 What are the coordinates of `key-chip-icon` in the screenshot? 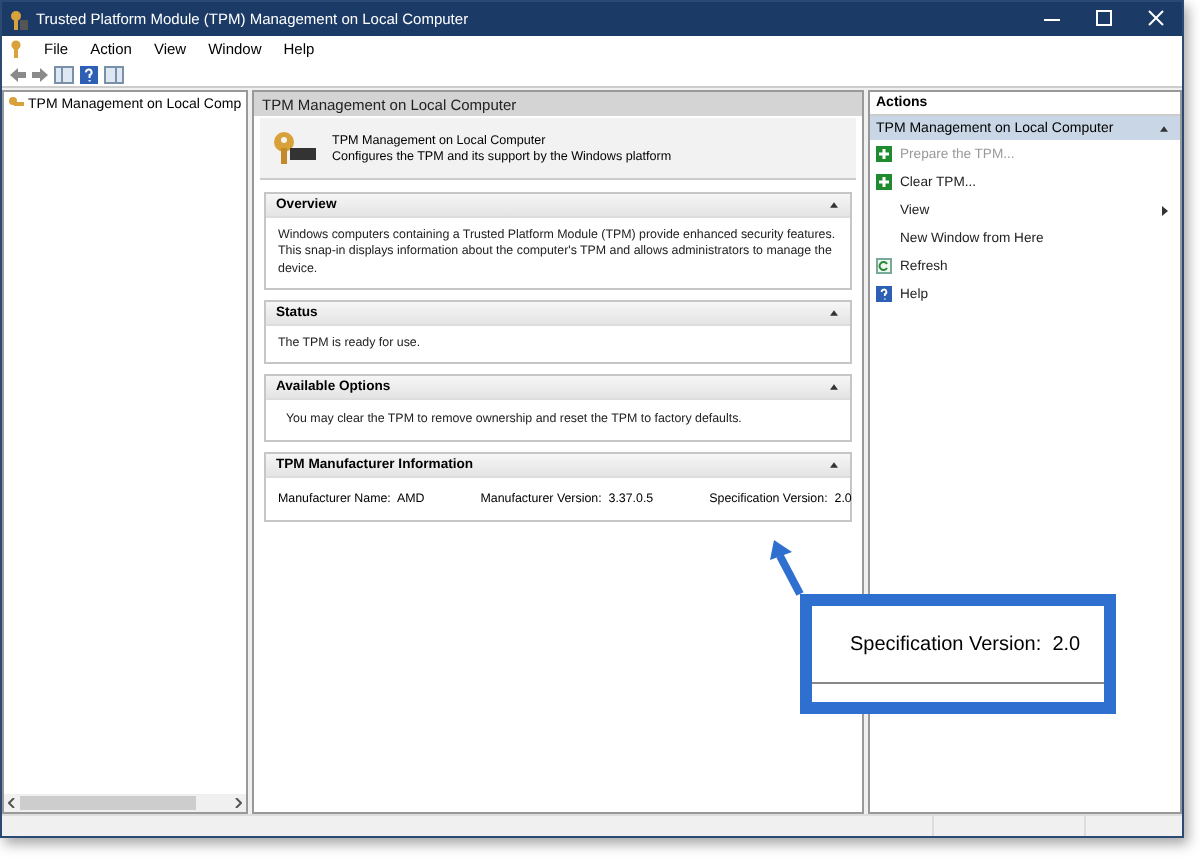 It's located at (294, 148).